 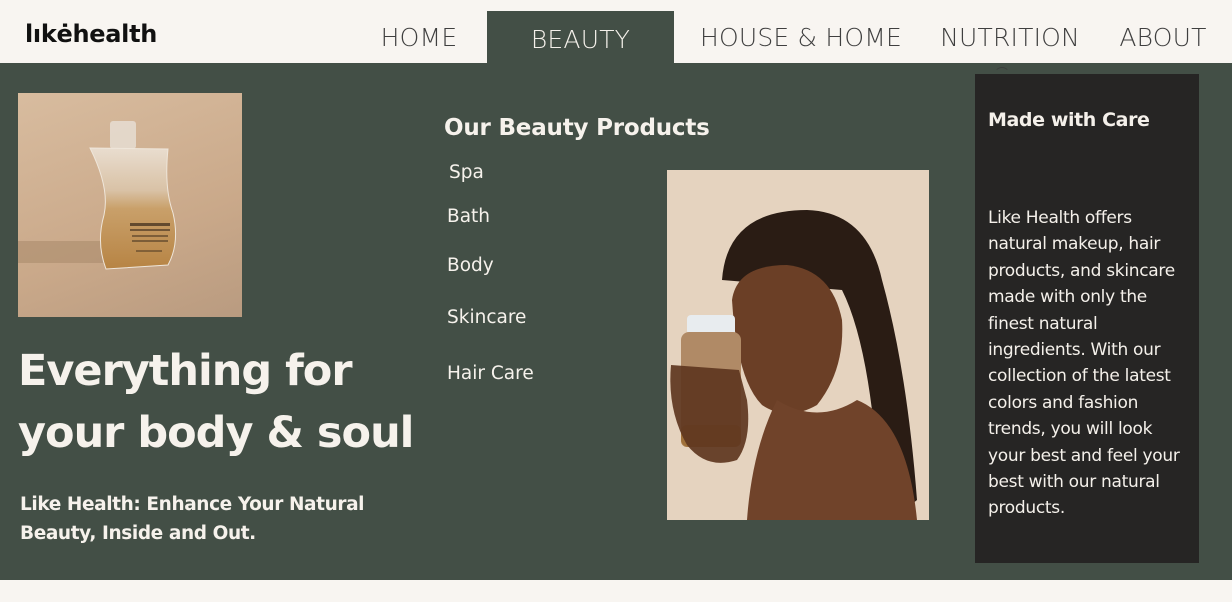 I want to click on bottle-illustration, so click(x=97, y=195).